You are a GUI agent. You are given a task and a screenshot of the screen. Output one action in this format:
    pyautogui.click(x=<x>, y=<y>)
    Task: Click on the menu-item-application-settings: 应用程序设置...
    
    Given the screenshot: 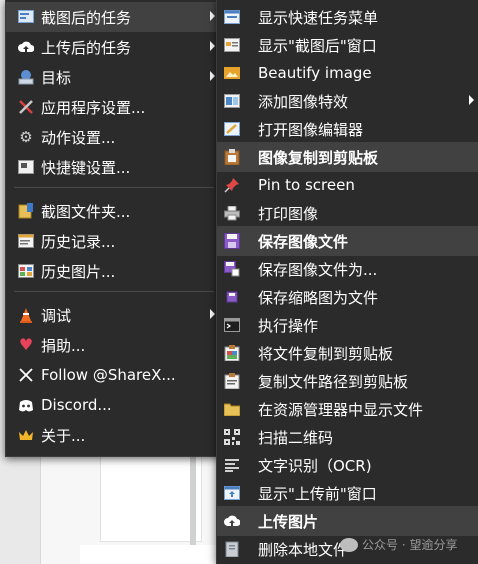 What is the action you would take?
    pyautogui.click(x=113, y=107)
    